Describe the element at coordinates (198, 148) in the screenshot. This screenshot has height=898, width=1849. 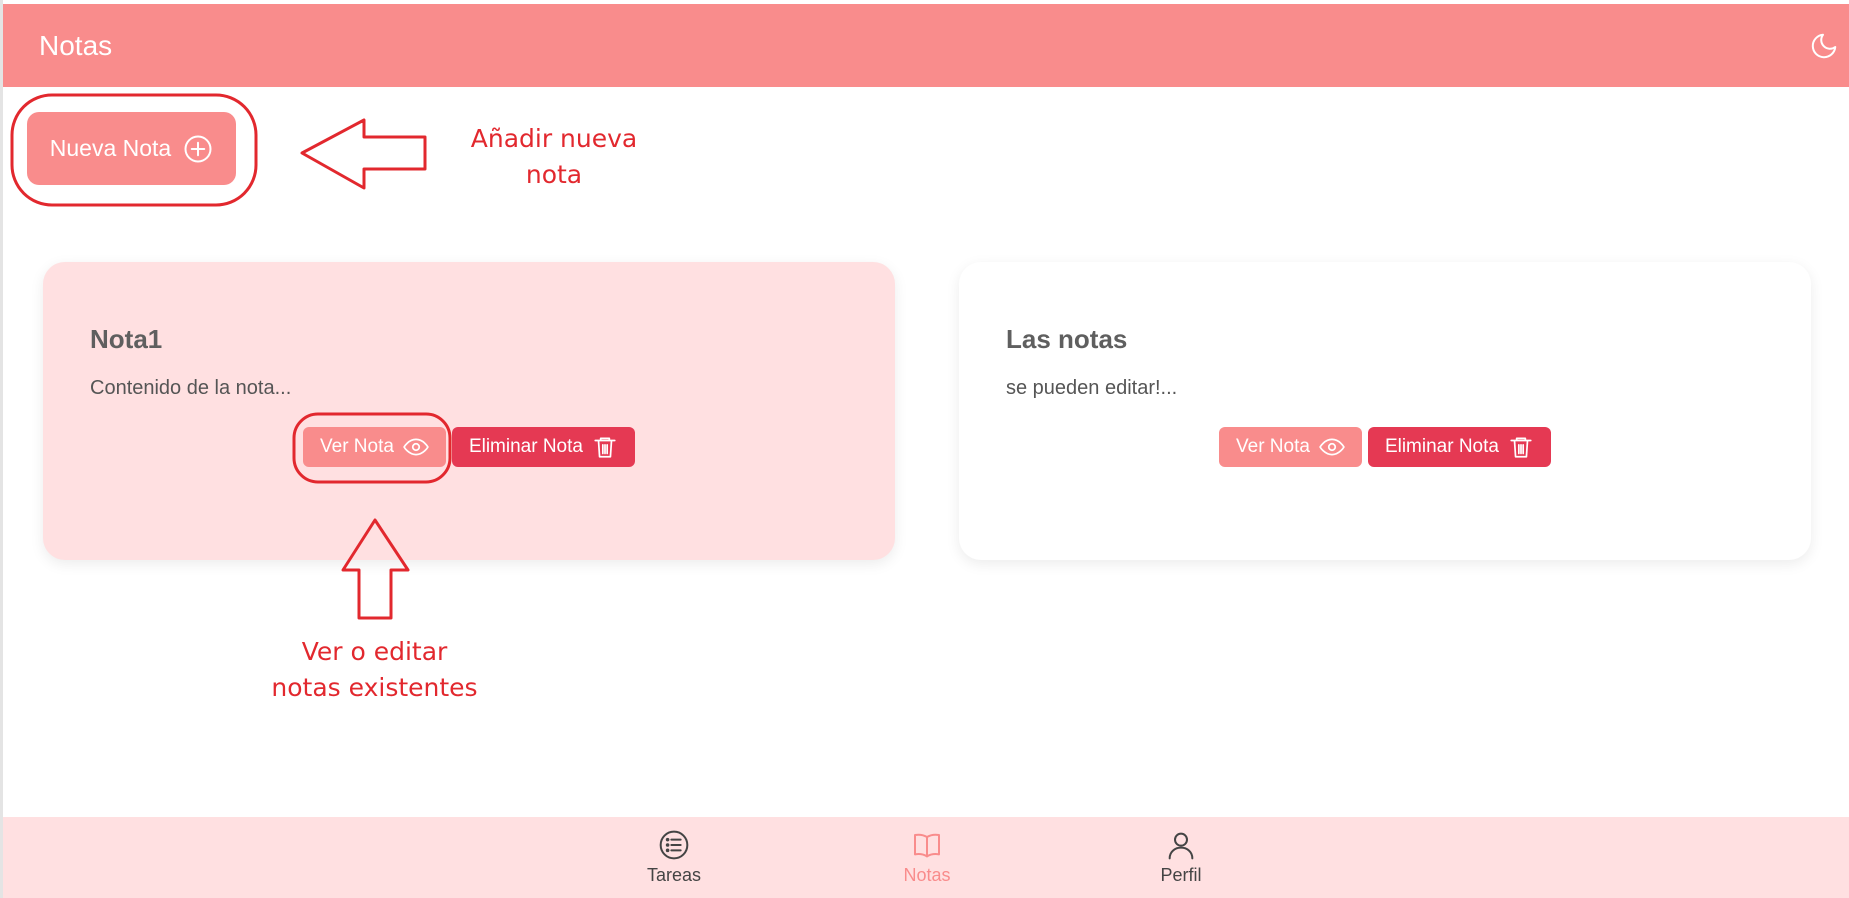
I see `plus-circle-icon` at that location.